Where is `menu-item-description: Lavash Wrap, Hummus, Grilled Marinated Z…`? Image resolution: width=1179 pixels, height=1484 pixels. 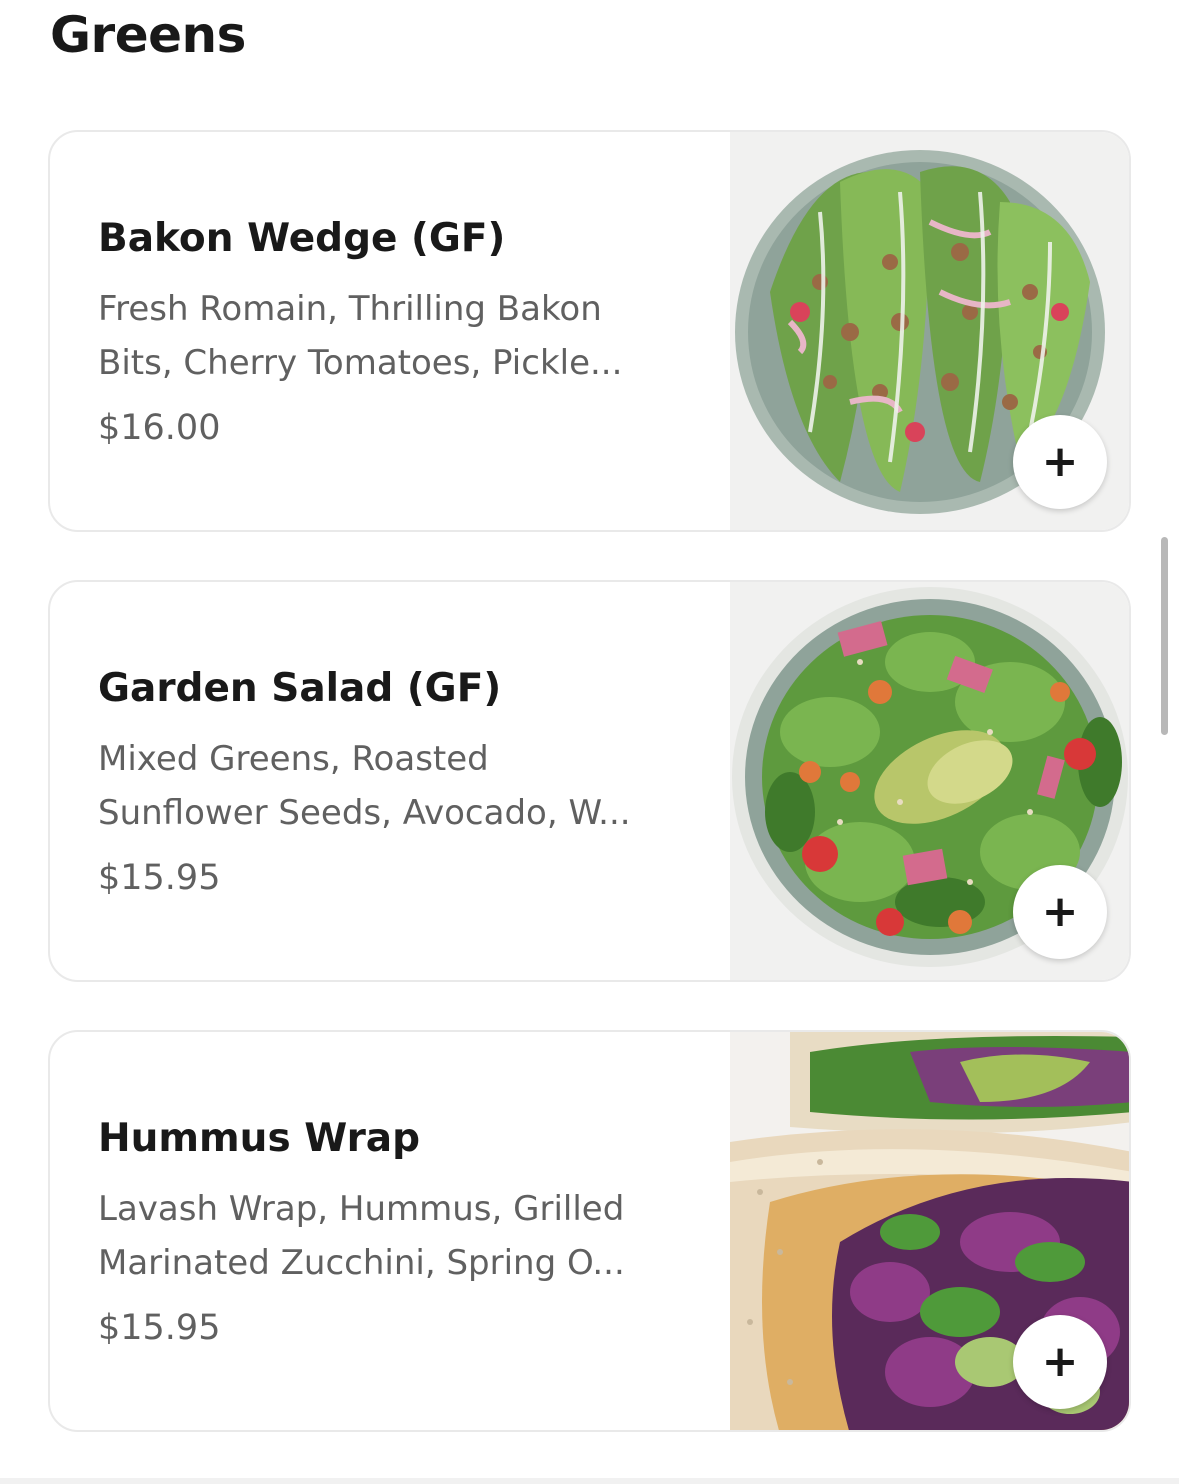 menu-item-description: Lavash Wrap, Hummus, Grilled Marinated Z… is located at coordinates (361, 1236).